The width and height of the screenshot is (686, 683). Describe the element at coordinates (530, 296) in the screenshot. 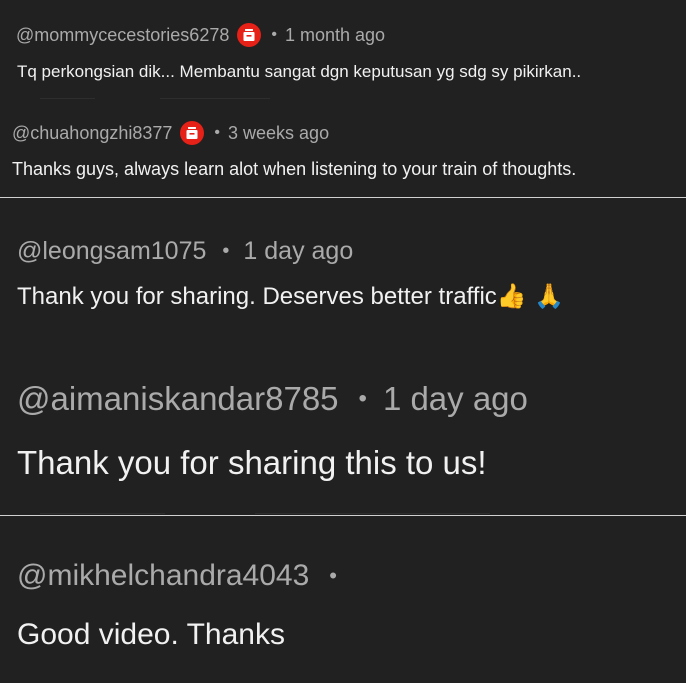

I see `thumbs-up-pray-emoji: 👍 🙏` at that location.